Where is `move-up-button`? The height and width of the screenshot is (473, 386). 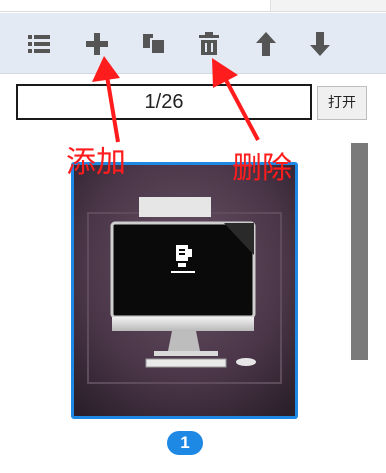 move-up-button is located at coordinates (266, 44).